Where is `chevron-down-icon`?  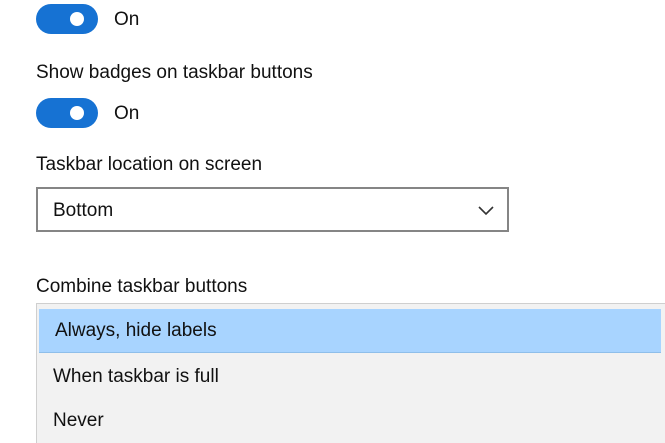
chevron-down-icon is located at coordinates (486, 211).